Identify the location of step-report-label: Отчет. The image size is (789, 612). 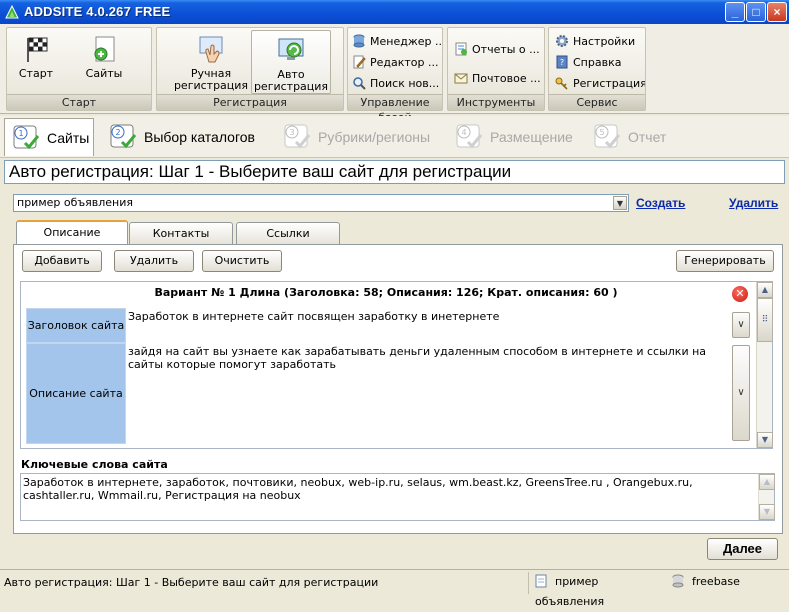
(647, 137).